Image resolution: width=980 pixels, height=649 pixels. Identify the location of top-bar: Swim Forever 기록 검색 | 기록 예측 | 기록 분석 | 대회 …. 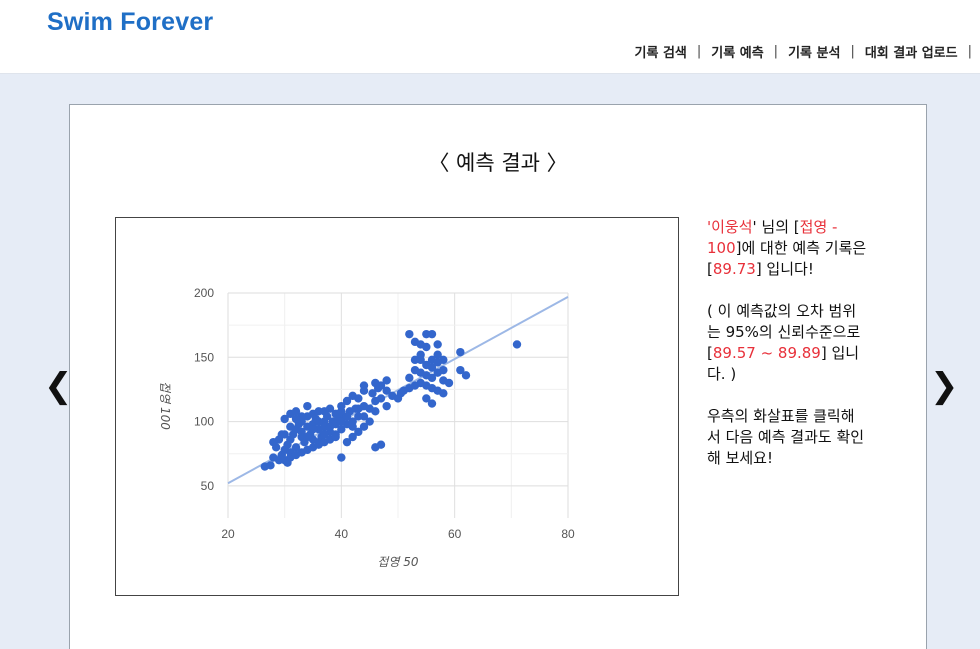
(490, 37).